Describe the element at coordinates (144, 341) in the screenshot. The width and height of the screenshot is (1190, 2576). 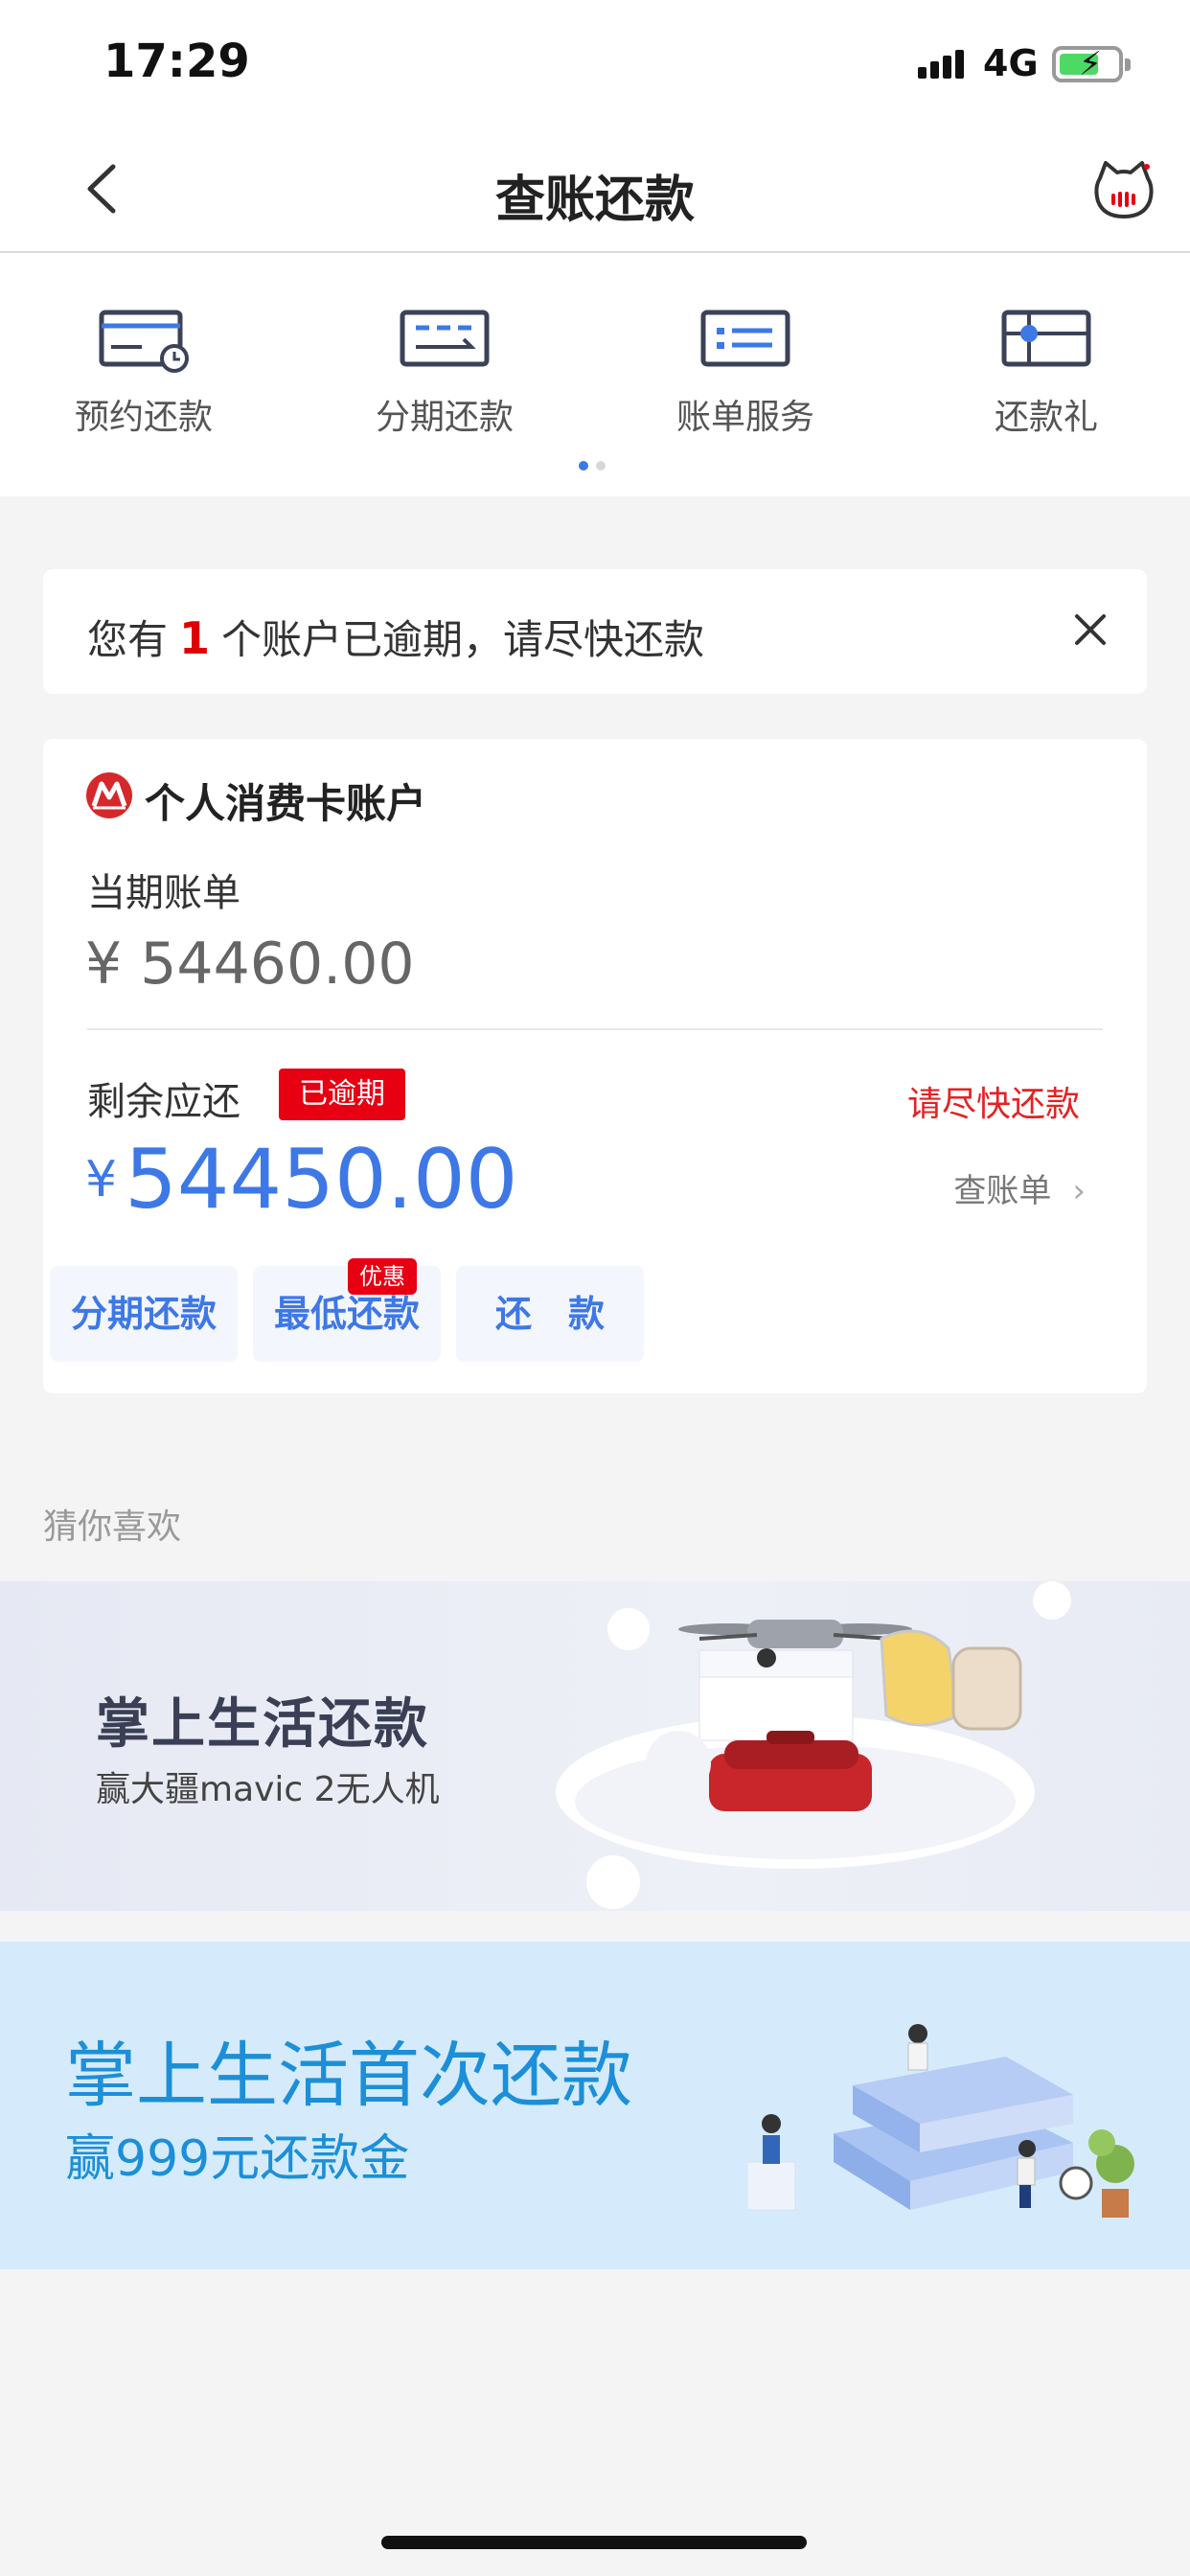
I see `card-clock-icon` at that location.